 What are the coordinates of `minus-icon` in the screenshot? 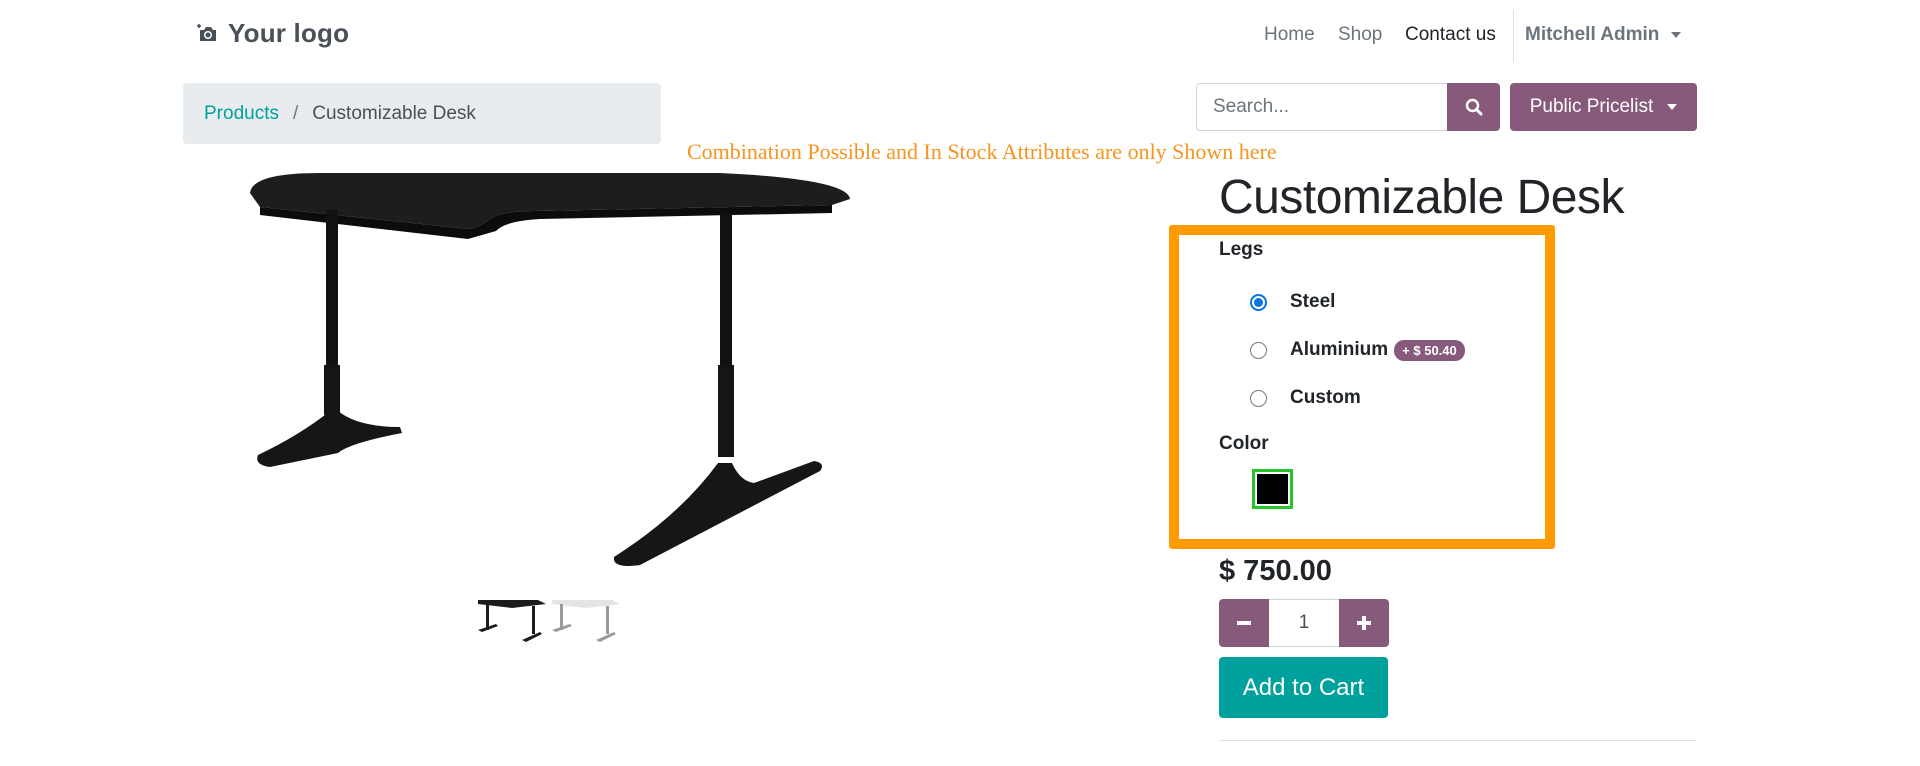 It's located at (1244, 623).